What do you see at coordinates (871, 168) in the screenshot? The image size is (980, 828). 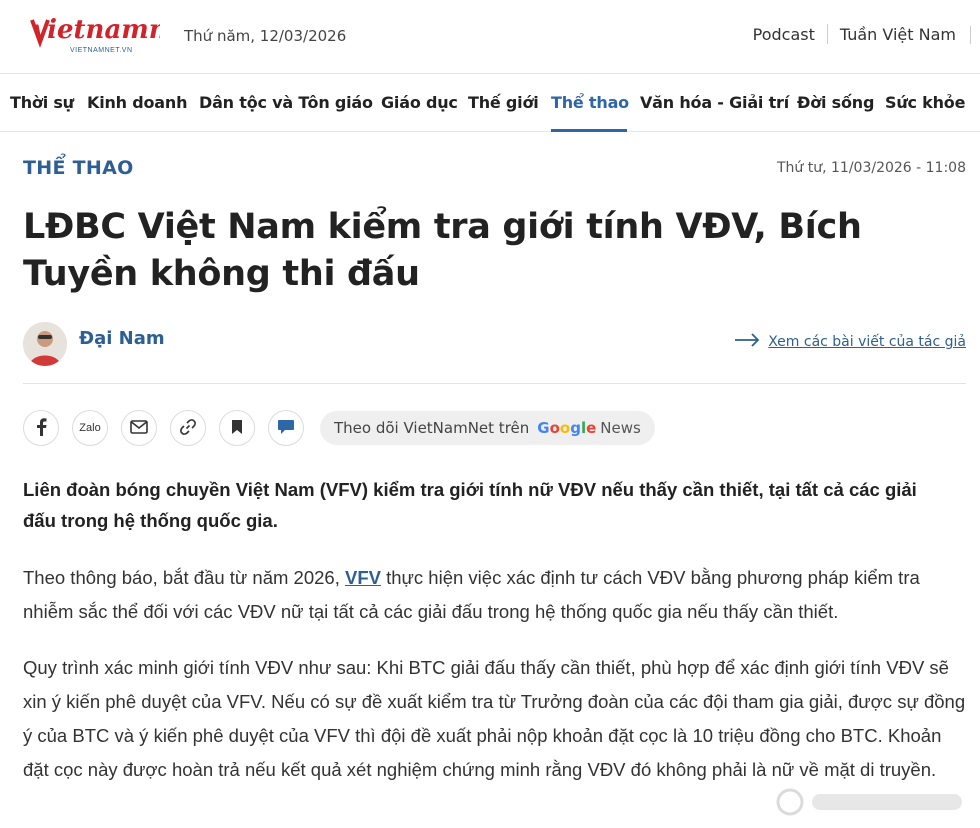 I see `publish-date: Thứ tư, 11/03/2026 - 11:08` at bounding box center [871, 168].